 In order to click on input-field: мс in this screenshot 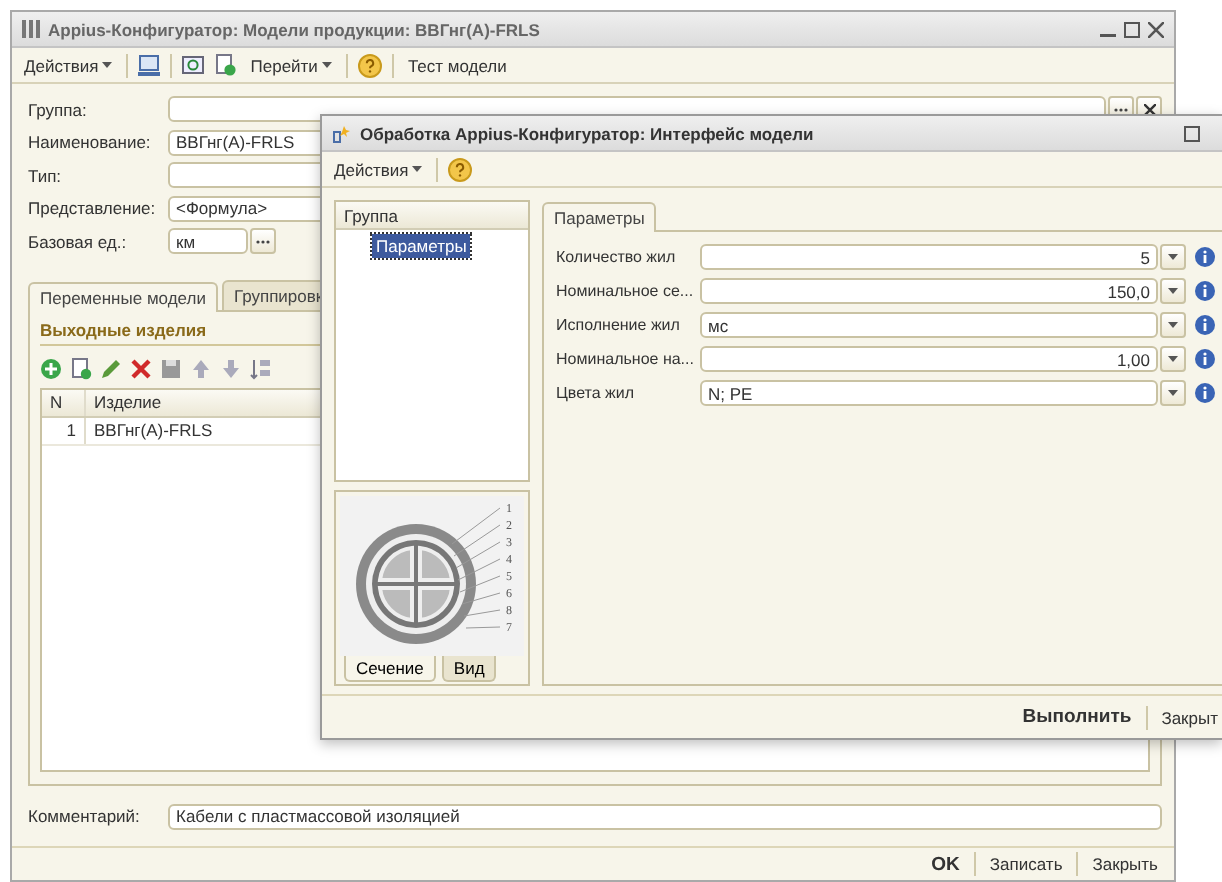, I will do `click(929, 325)`.